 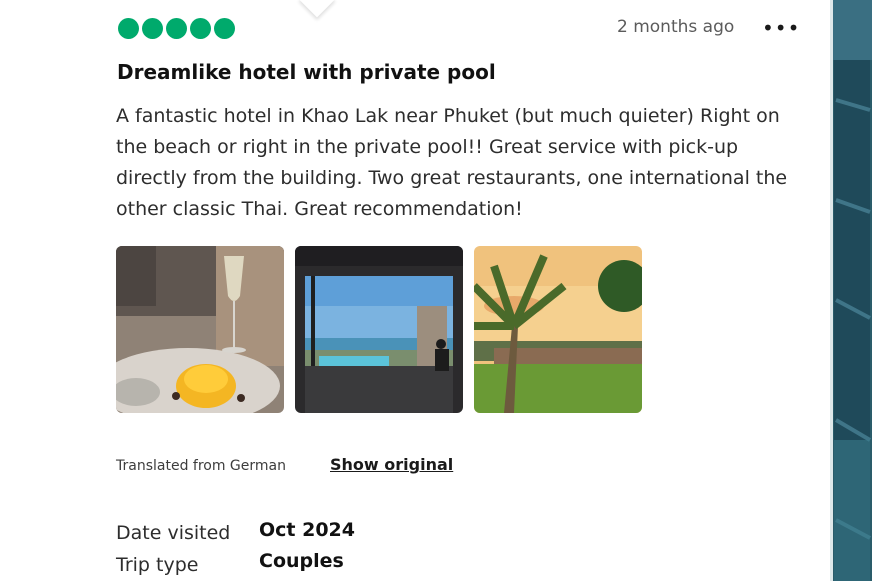 What do you see at coordinates (558, 329) in the screenshot?
I see `review-photo-resort-garden` at bounding box center [558, 329].